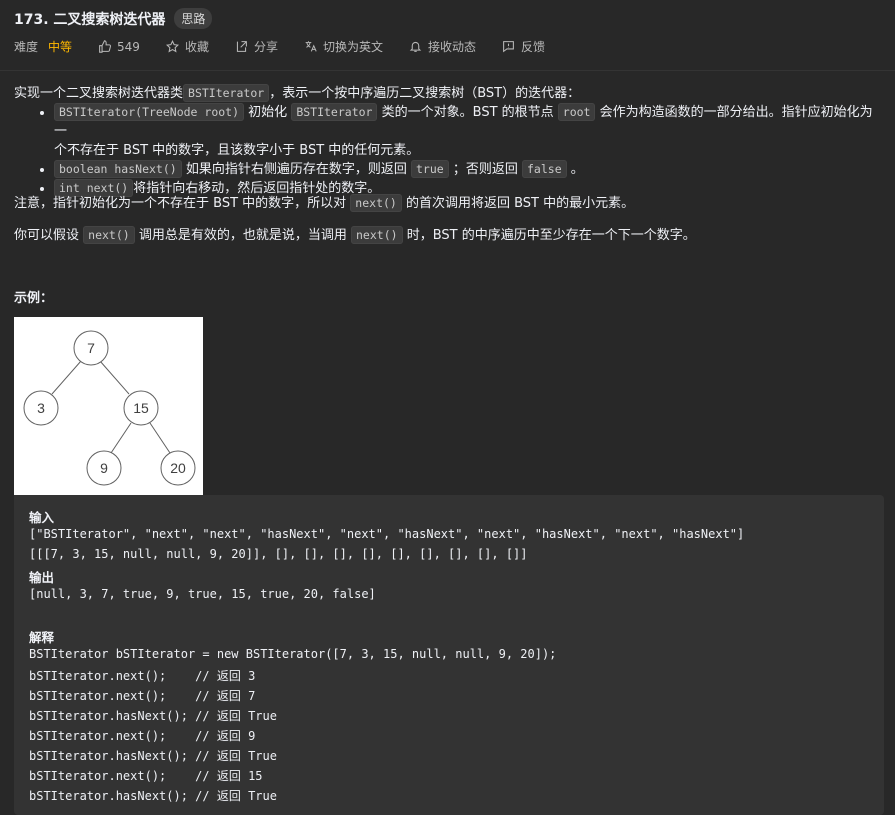 The image size is (895, 815). Describe the element at coordinates (425, 93) in the screenshot. I see `intro-text-b: ，表示一个按中序遍历二叉搜索树（BST）的迭代器：` at that location.